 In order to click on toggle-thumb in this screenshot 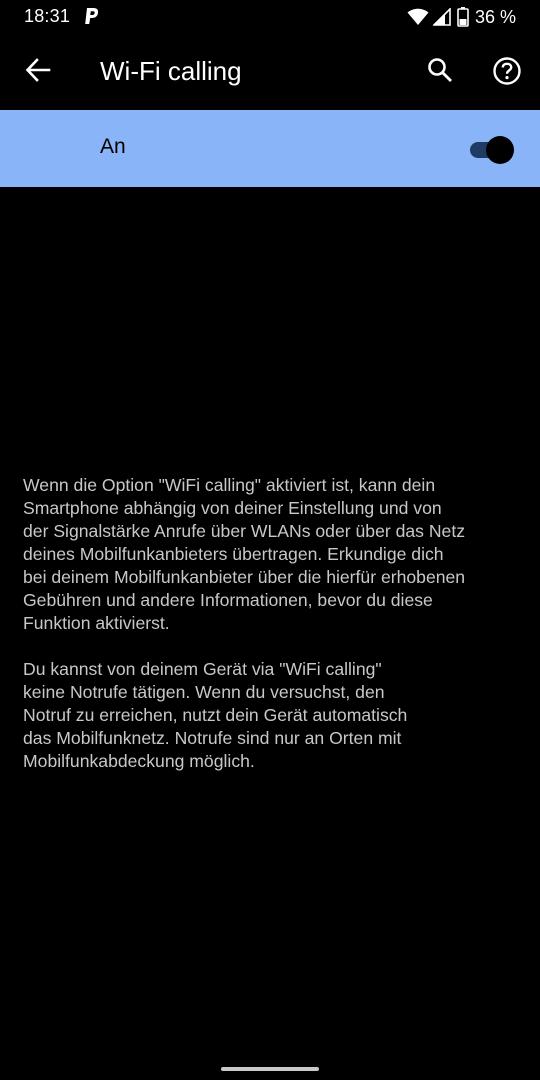, I will do `click(500, 150)`.